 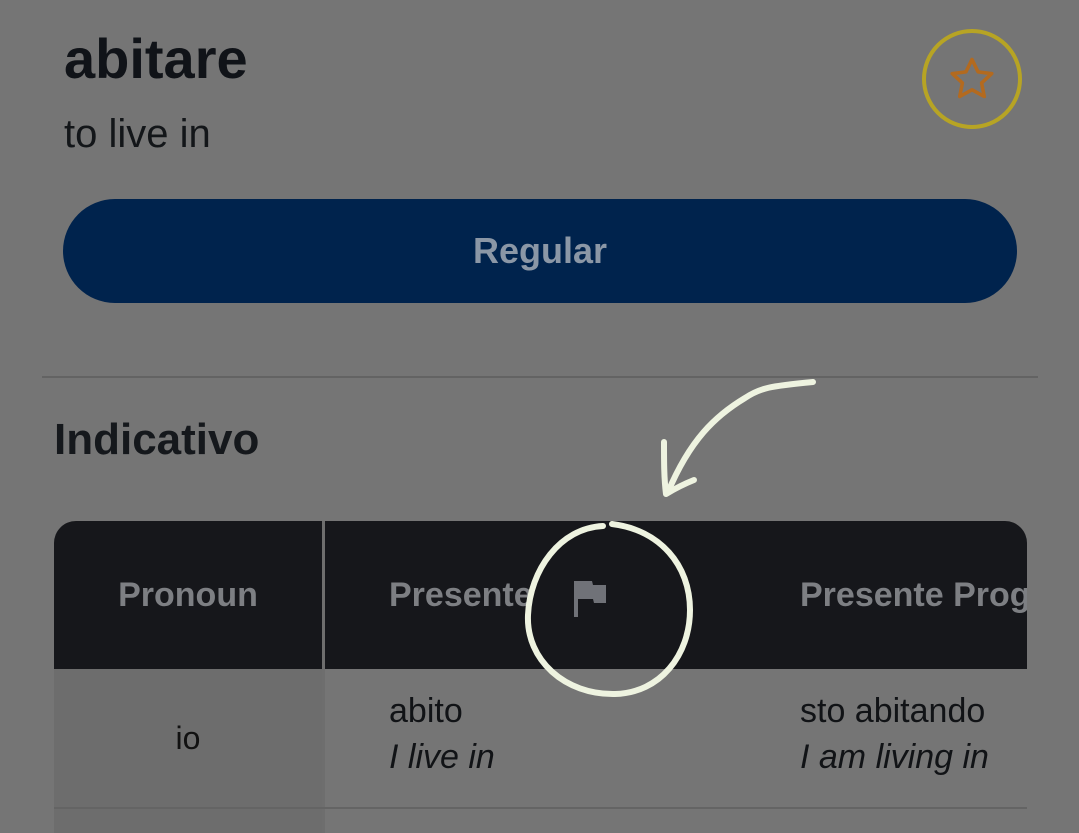 I want to click on translation: I live in, so click(x=442, y=756).